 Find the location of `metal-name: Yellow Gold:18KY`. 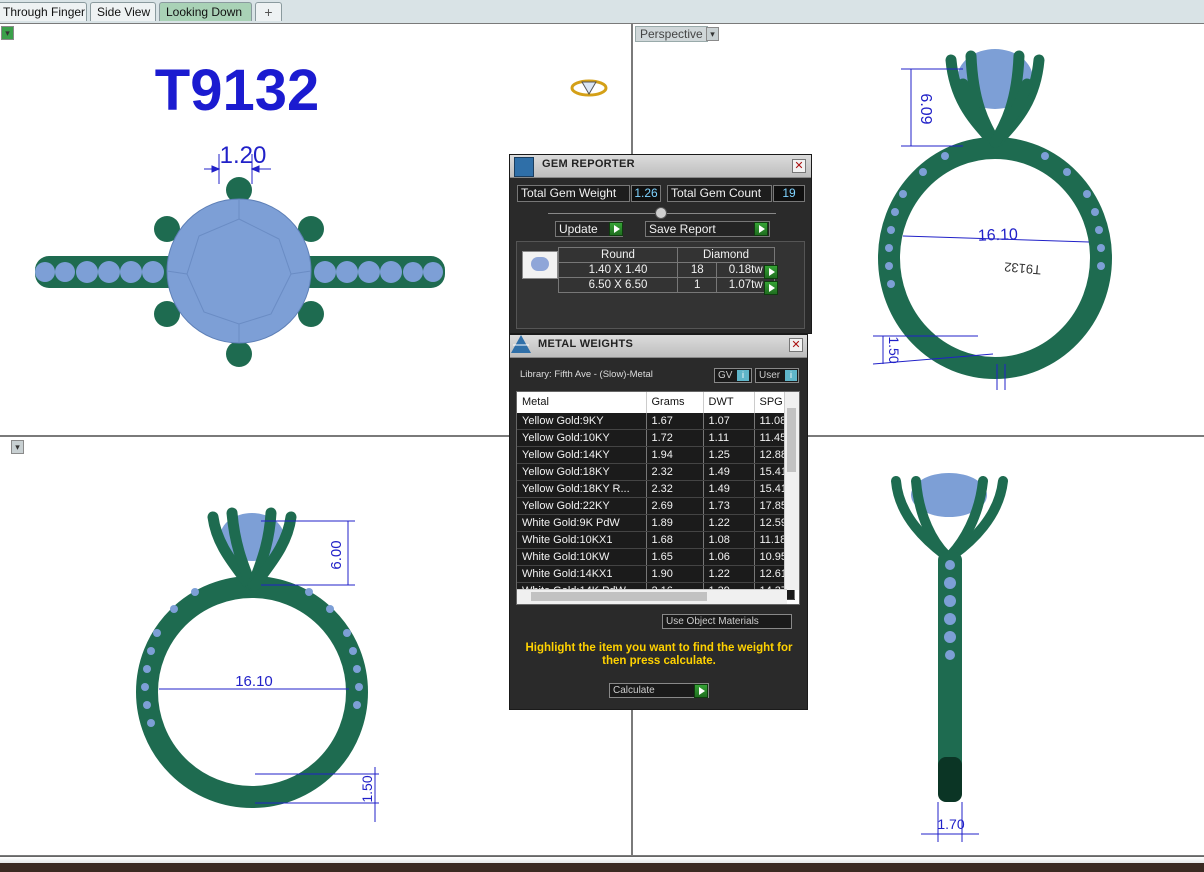

metal-name: Yellow Gold:18KY is located at coordinates (582, 472).